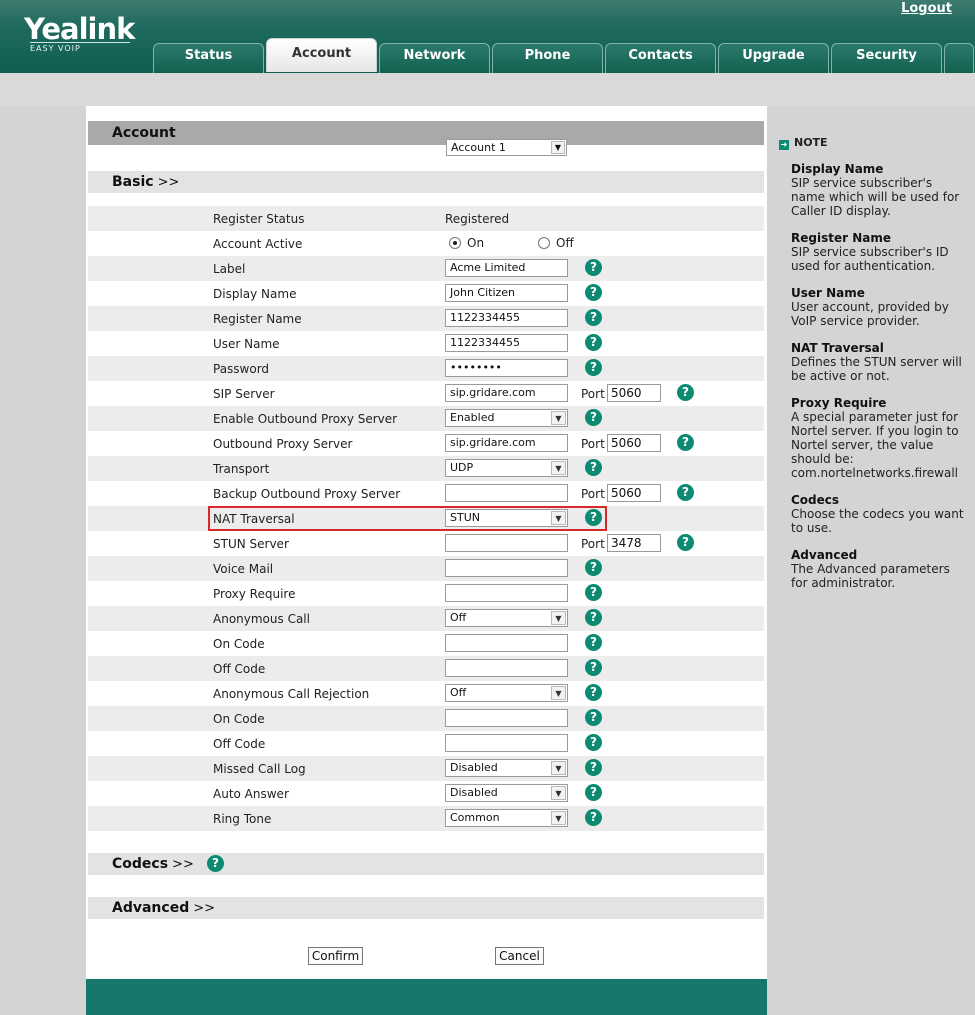 Image resolution: width=975 pixels, height=1015 pixels. I want to click on note-title: Register Name, so click(841, 238).